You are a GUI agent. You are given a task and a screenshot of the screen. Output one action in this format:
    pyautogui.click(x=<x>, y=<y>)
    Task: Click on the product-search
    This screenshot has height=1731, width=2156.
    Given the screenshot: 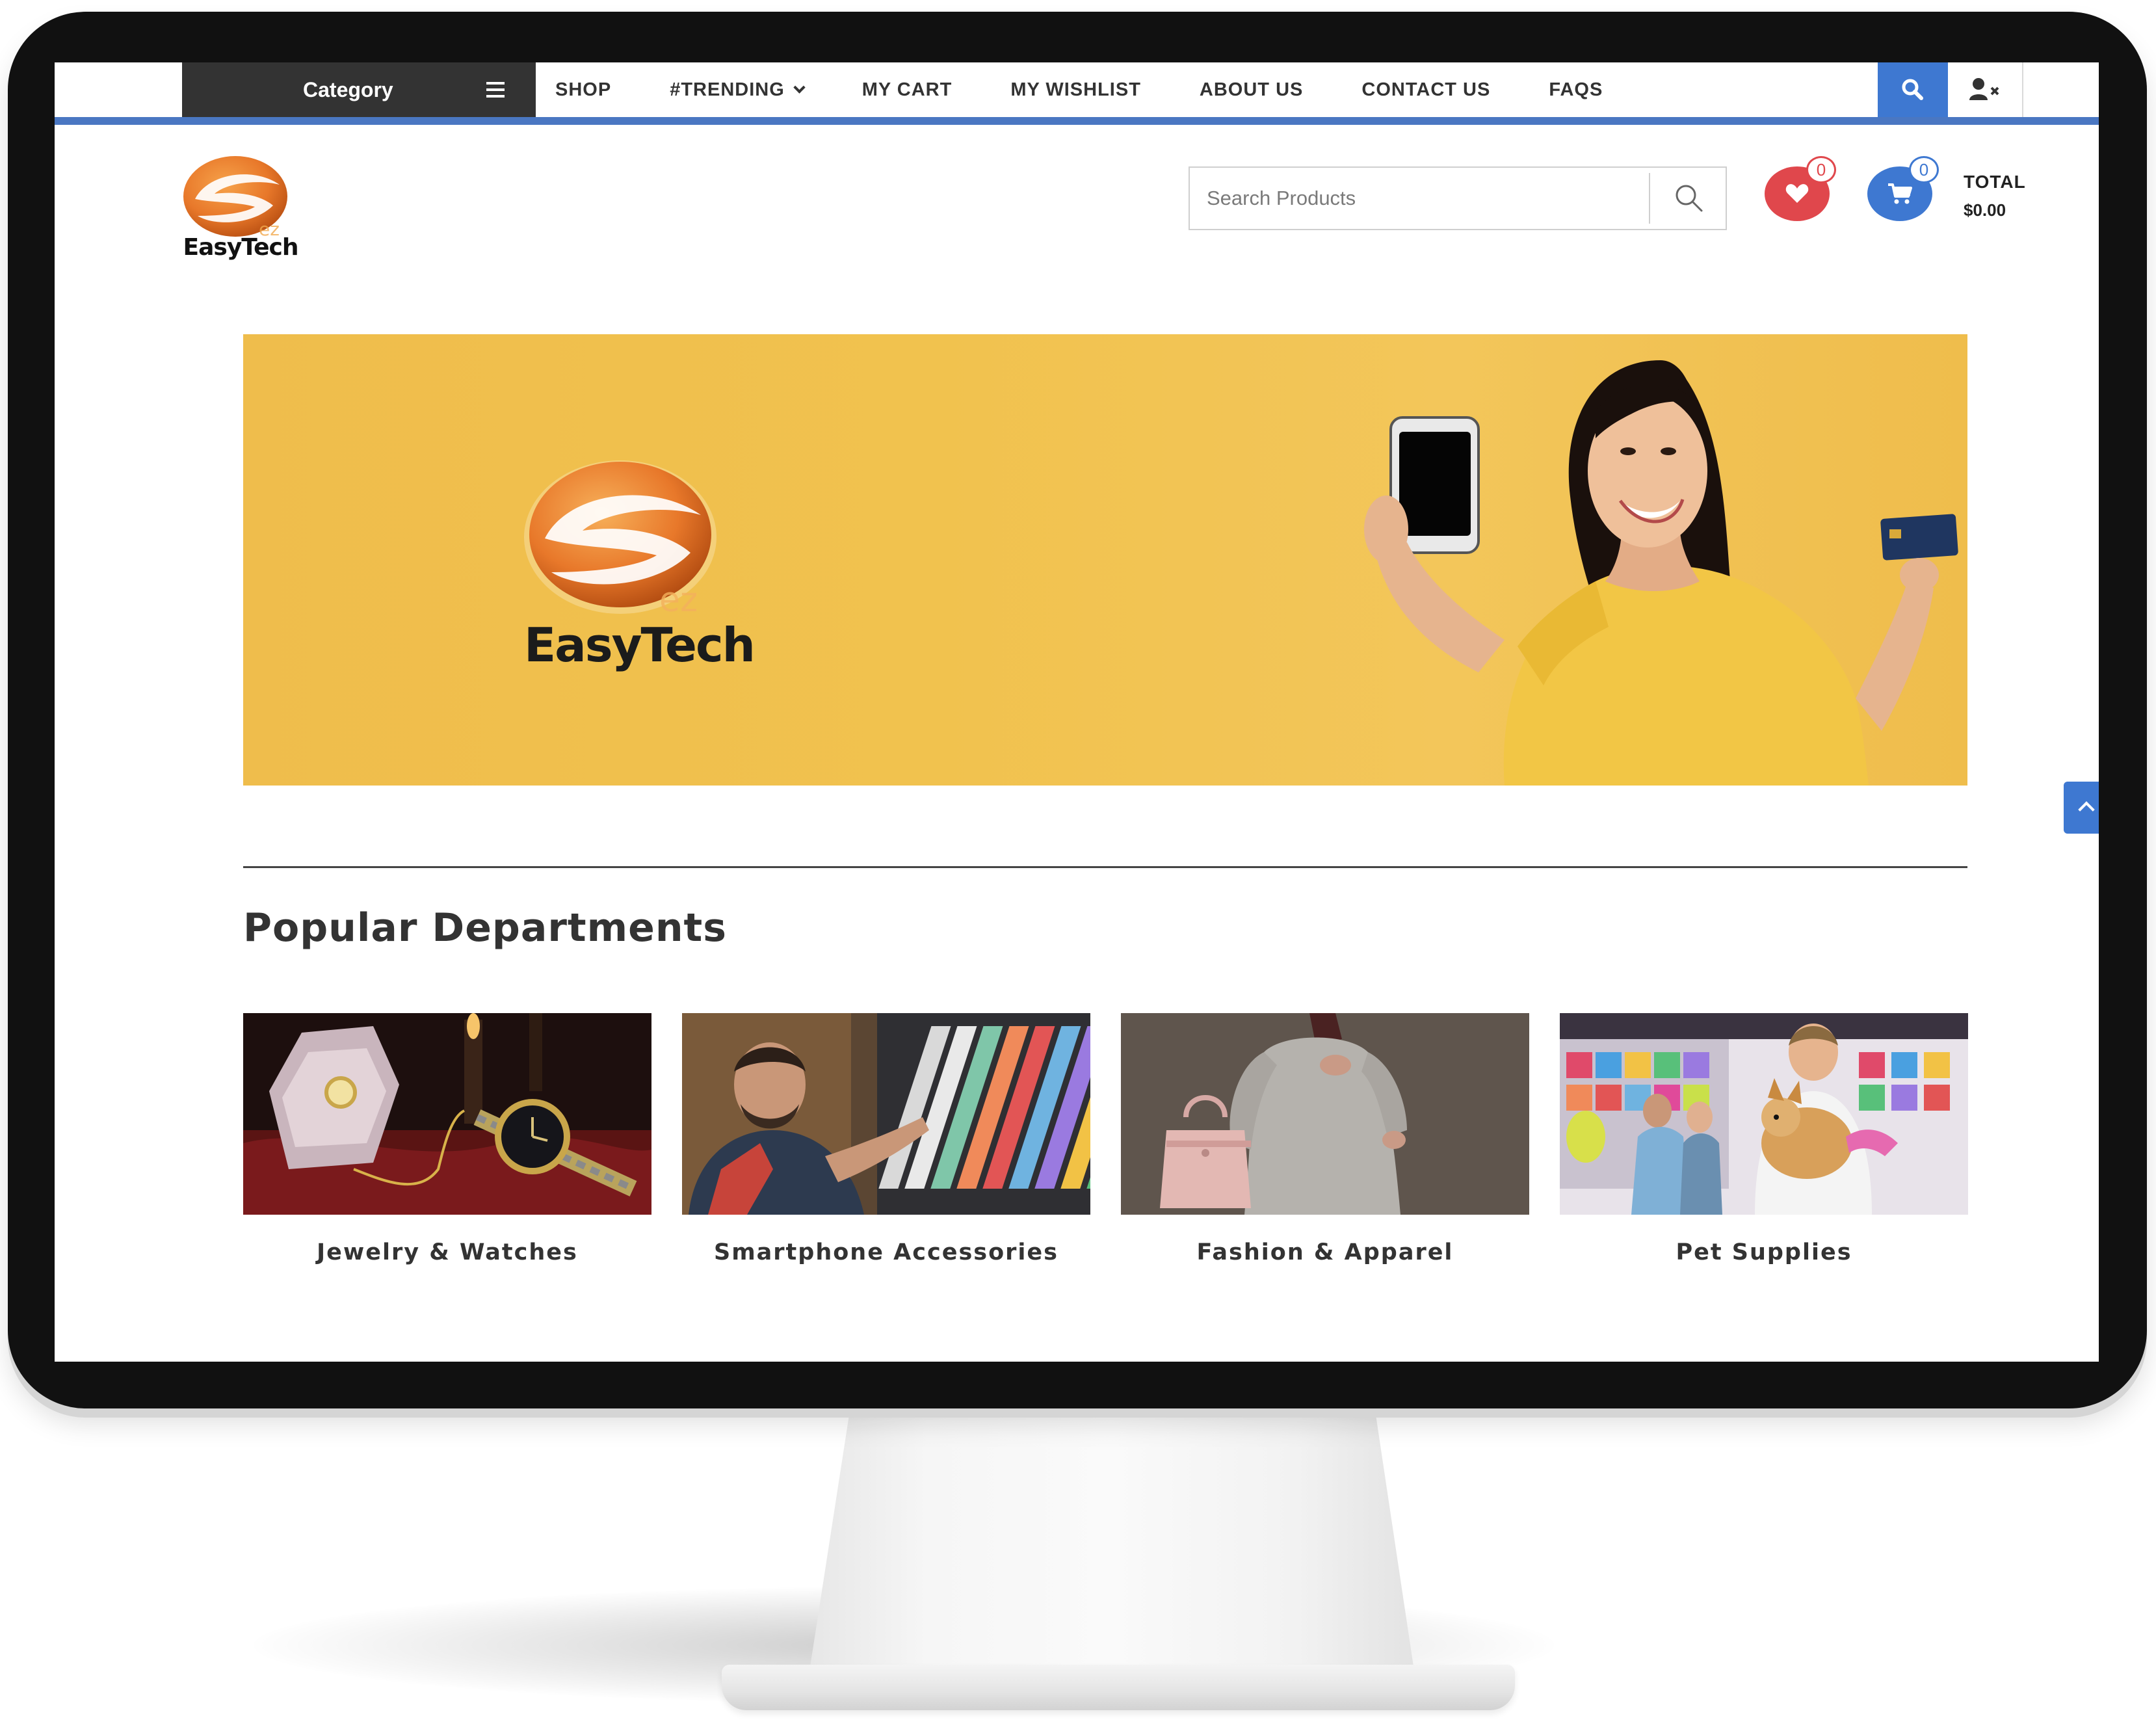 What is the action you would take?
    pyautogui.click(x=1458, y=198)
    